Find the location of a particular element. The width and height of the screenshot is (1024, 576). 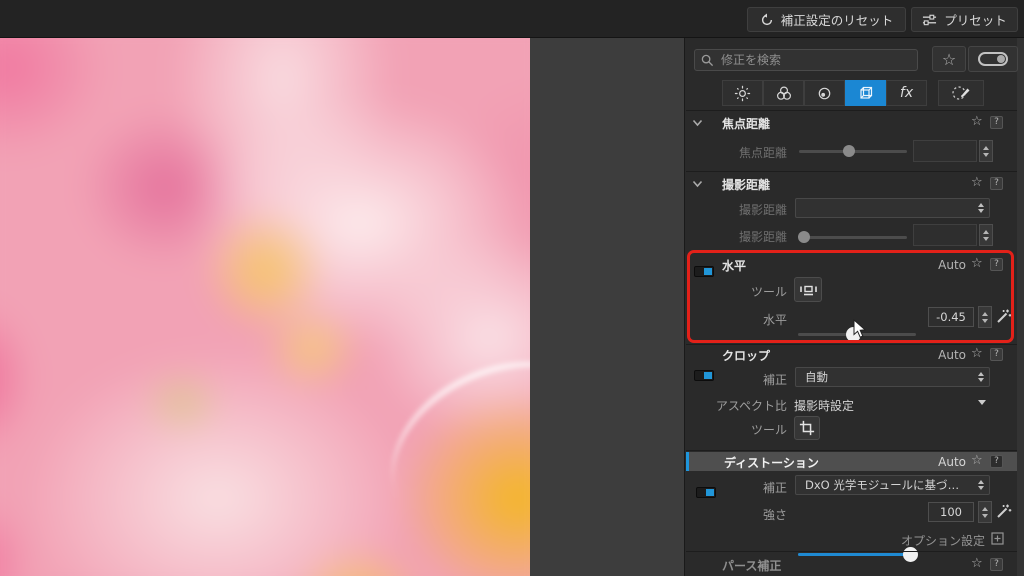

crop-aspect-dropdown-button is located at coordinates (982, 402).